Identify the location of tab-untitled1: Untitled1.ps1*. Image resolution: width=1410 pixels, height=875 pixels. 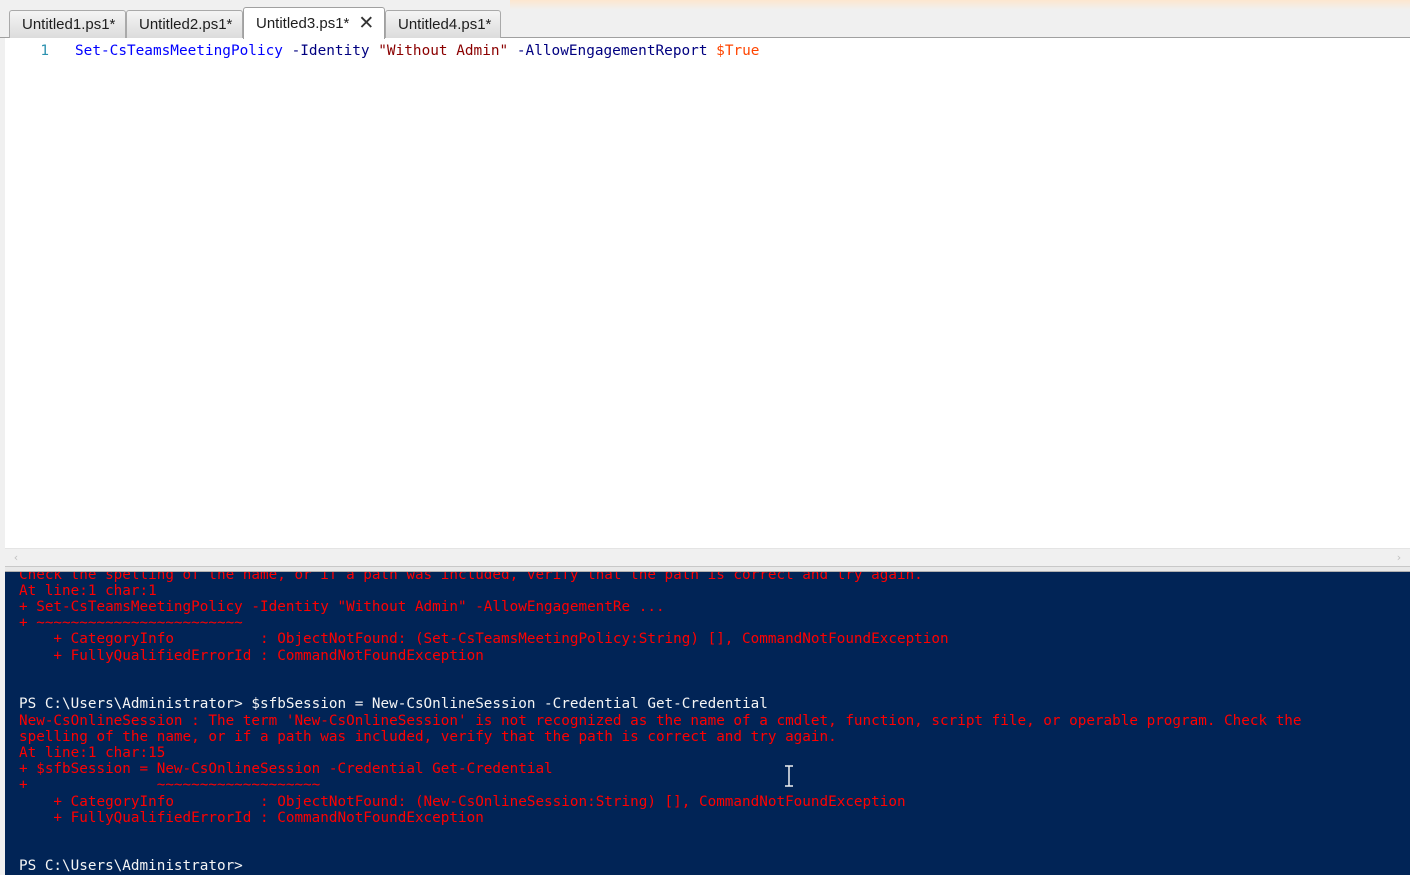
(67, 24).